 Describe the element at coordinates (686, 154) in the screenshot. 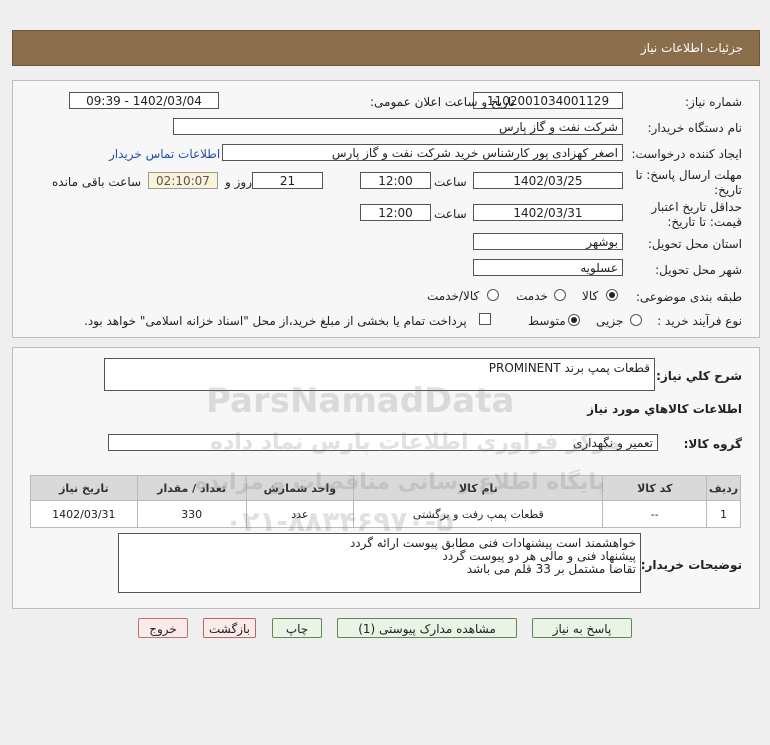

I see `creator-label: ایجاد کننده درخواست:` at that location.